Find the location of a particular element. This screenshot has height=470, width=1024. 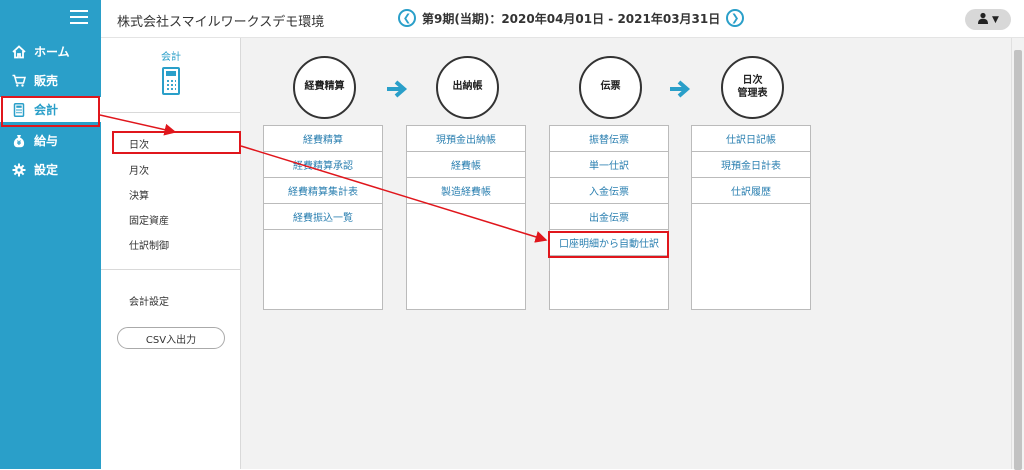

nav-item-home: ホーム is located at coordinates (50, 51).